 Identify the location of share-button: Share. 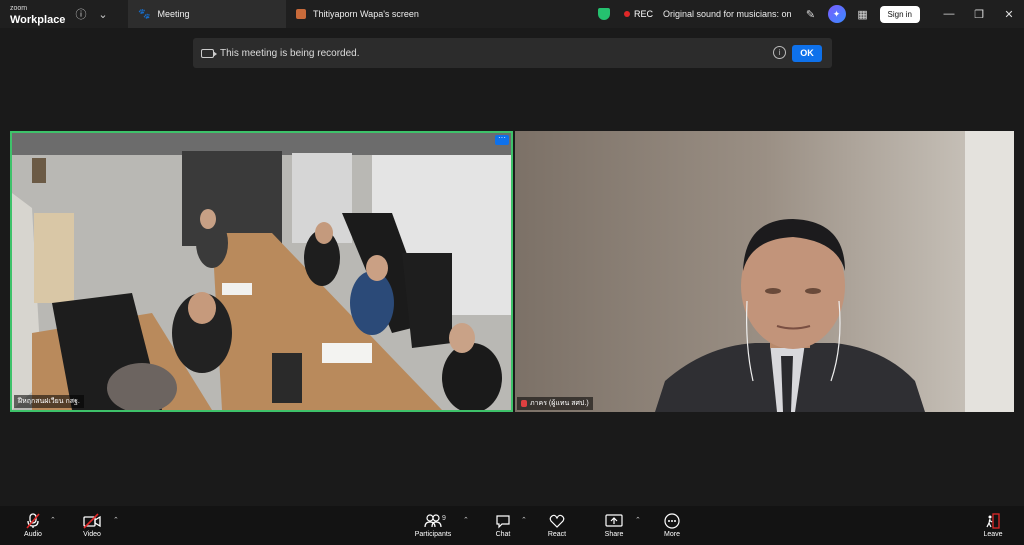
(614, 525).